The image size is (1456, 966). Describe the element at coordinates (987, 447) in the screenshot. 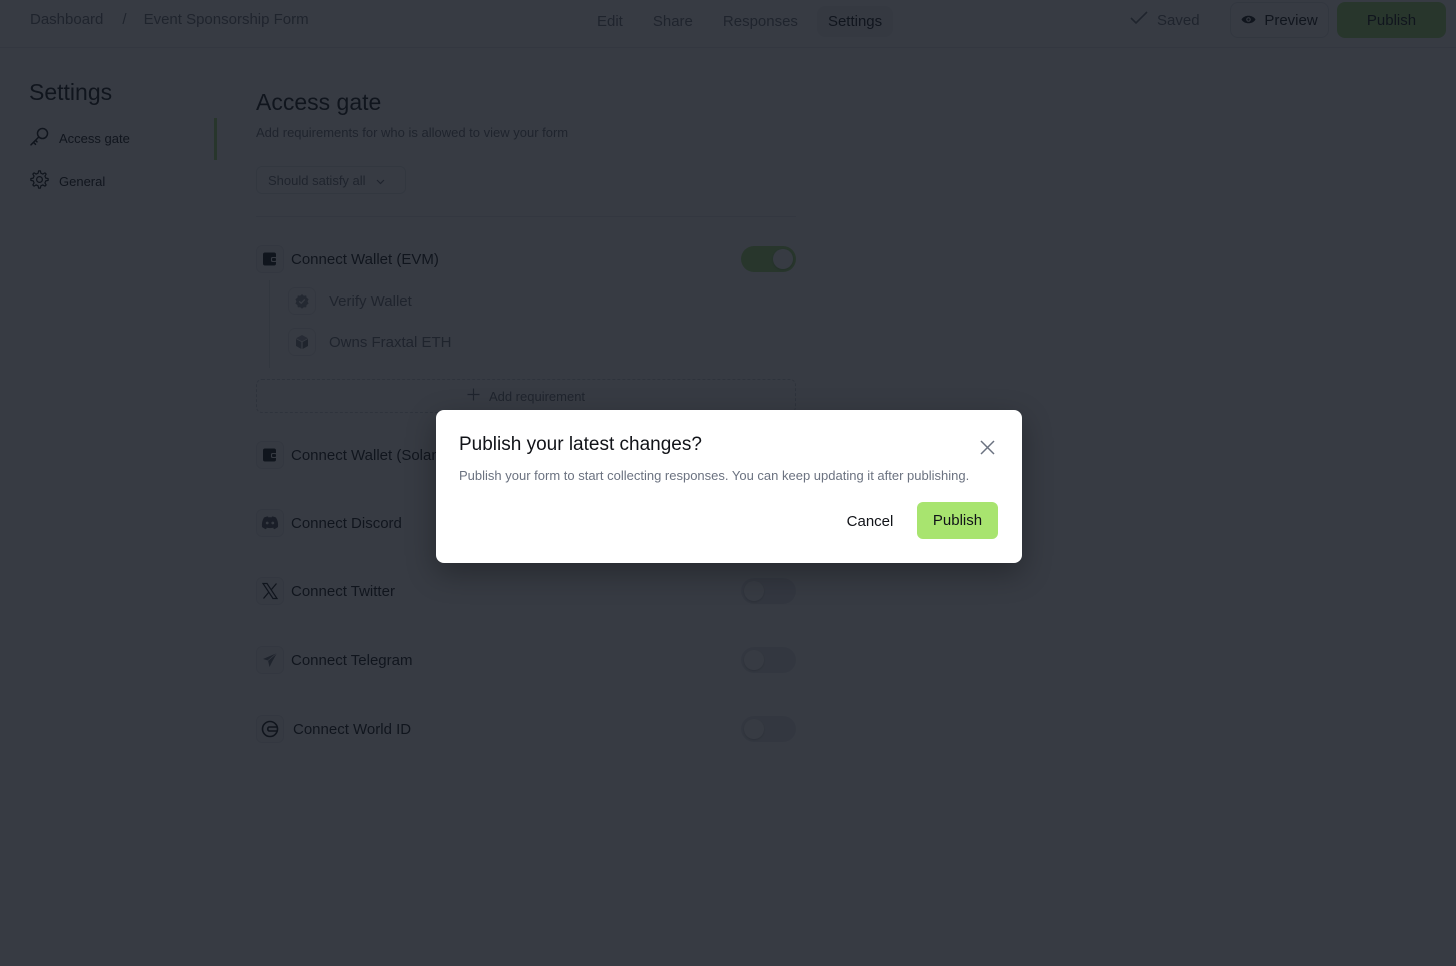

I see `close-icon` at that location.